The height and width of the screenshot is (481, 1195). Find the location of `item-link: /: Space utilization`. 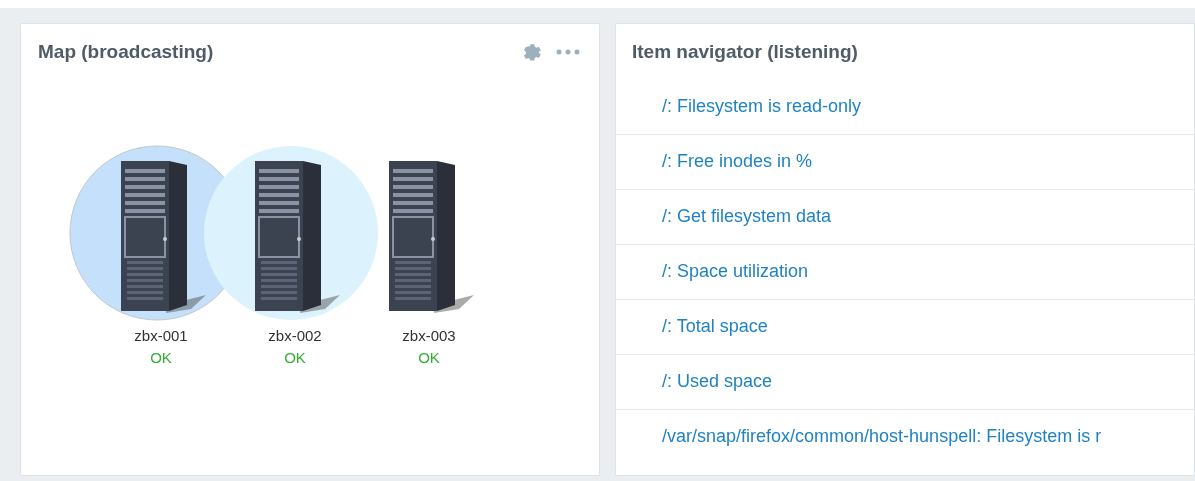

item-link: /: Space utilization is located at coordinates (735, 271).